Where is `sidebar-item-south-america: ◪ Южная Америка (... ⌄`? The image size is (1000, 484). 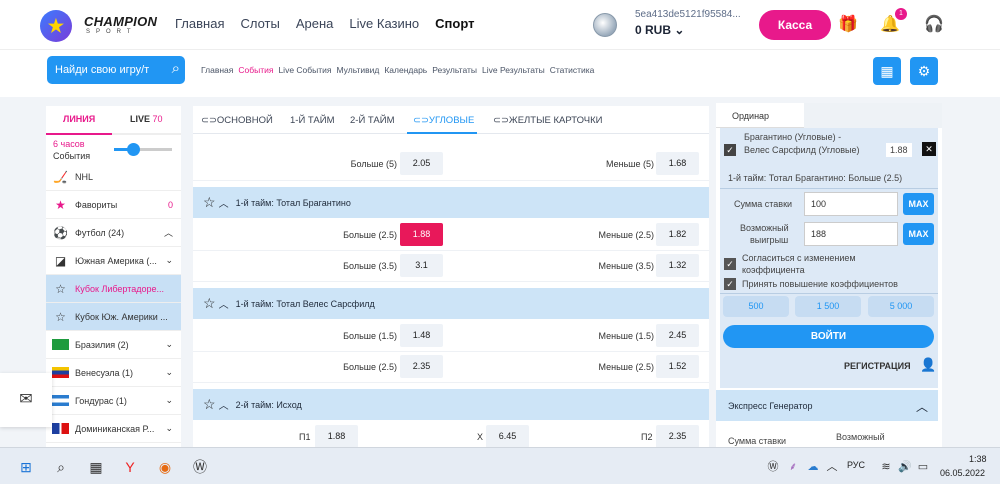 sidebar-item-south-america: ◪ Южная Америка (... ⌄ is located at coordinates (113, 261).